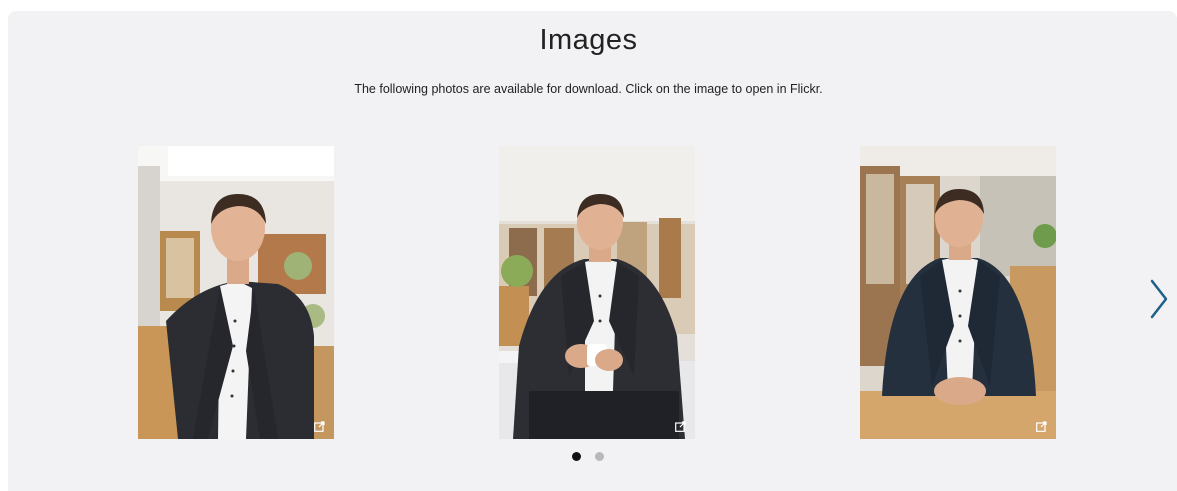 This screenshot has width=1177, height=491. I want to click on section-title: Images, so click(588, 40).